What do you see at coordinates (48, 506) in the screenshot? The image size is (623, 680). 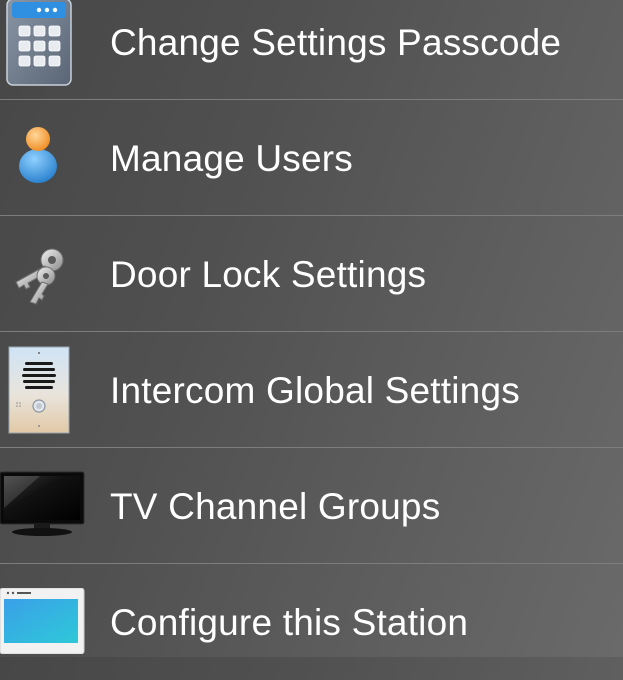 I see `tv-icon` at bounding box center [48, 506].